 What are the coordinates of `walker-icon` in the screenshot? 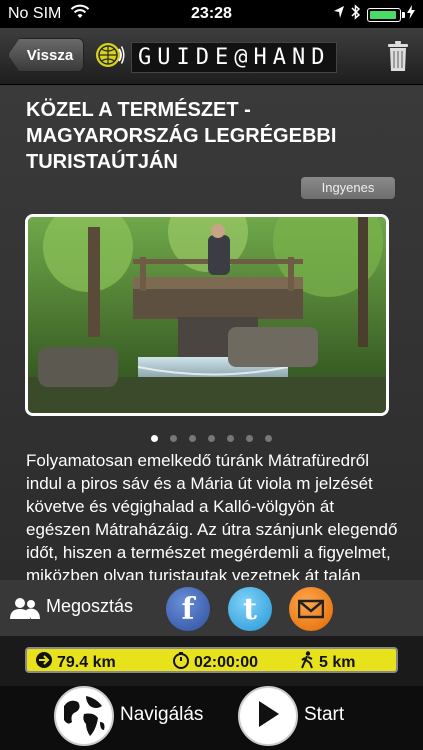 It's located at (307, 662).